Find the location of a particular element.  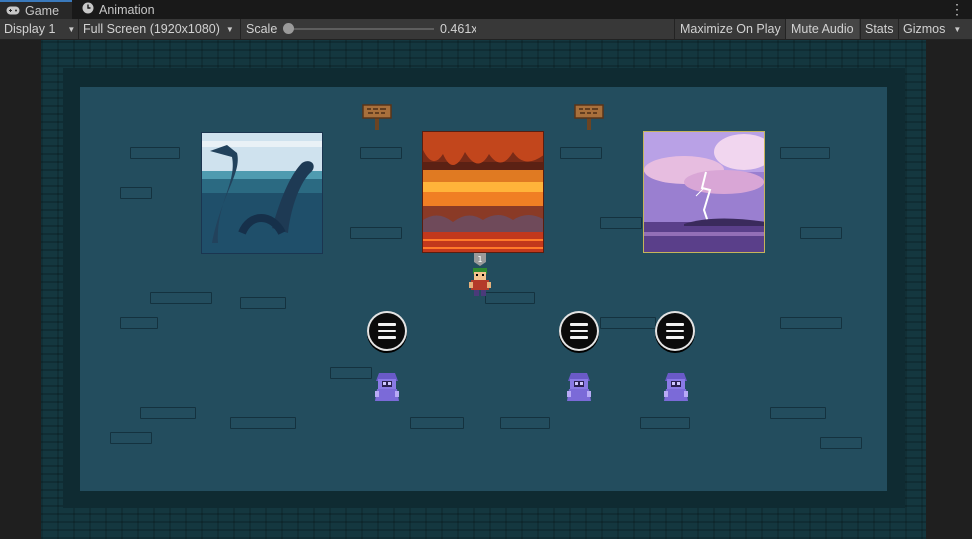

resolution-dropdown: Full Screen (1920x1080) ▼ is located at coordinates (160, 29).